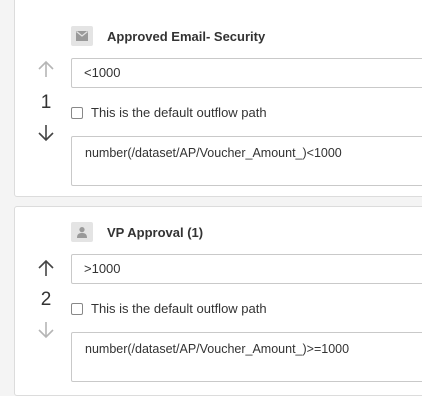  What do you see at coordinates (155, 232) in the screenshot?
I see `node-title: VP Approval (1)` at bounding box center [155, 232].